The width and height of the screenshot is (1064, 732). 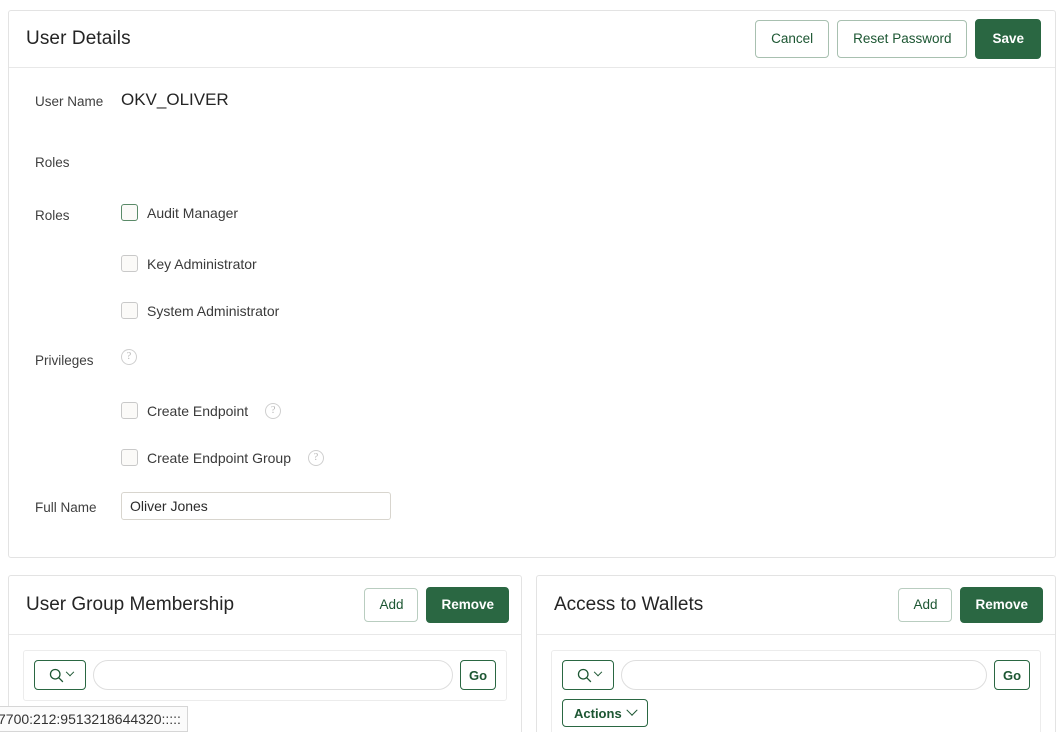 I want to click on privileges-row: Privileges ?, so click(x=532, y=359).